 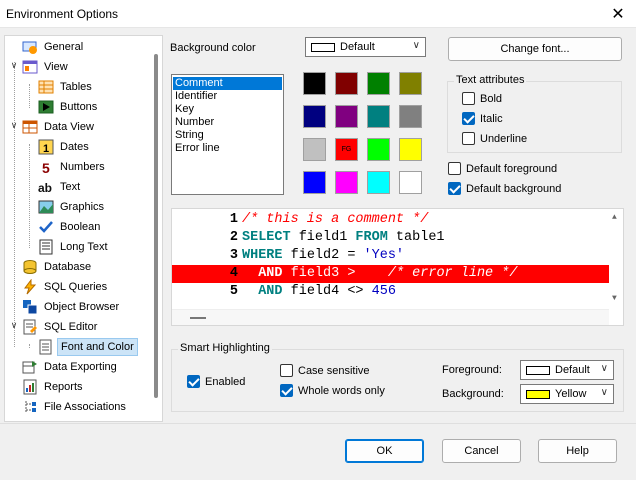 I want to click on line-number: 5, so click(x=233, y=291).